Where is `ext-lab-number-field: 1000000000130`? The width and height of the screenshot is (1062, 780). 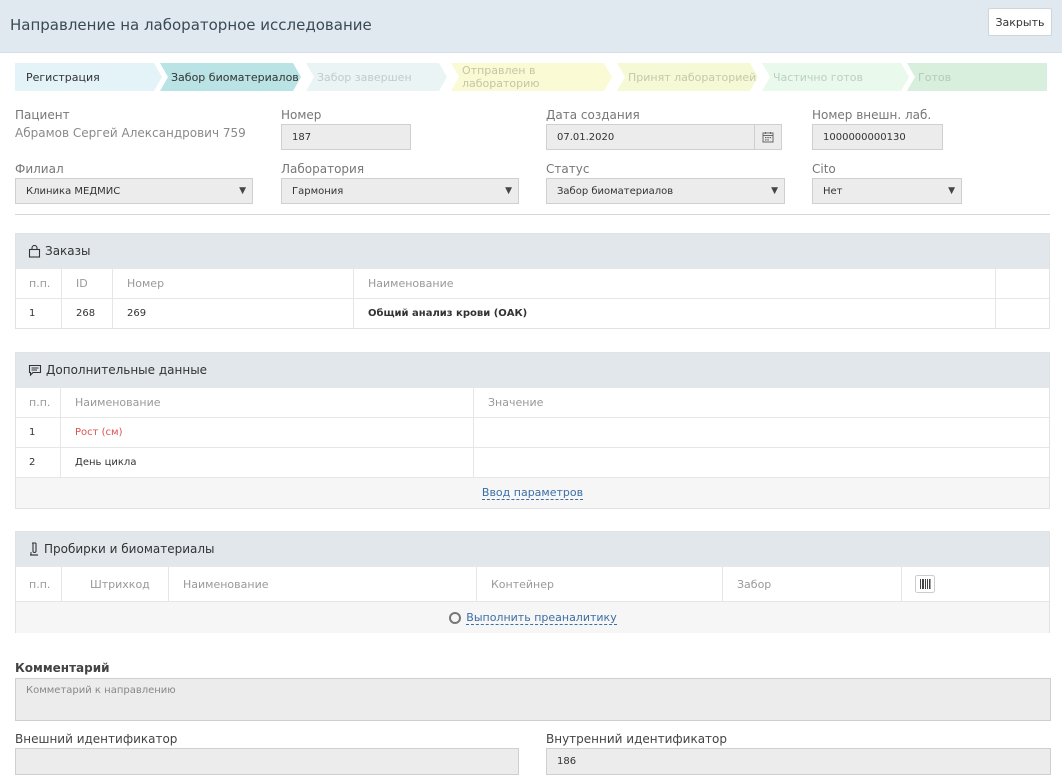
ext-lab-number-field: 1000000000130 is located at coordinates (877, 137).